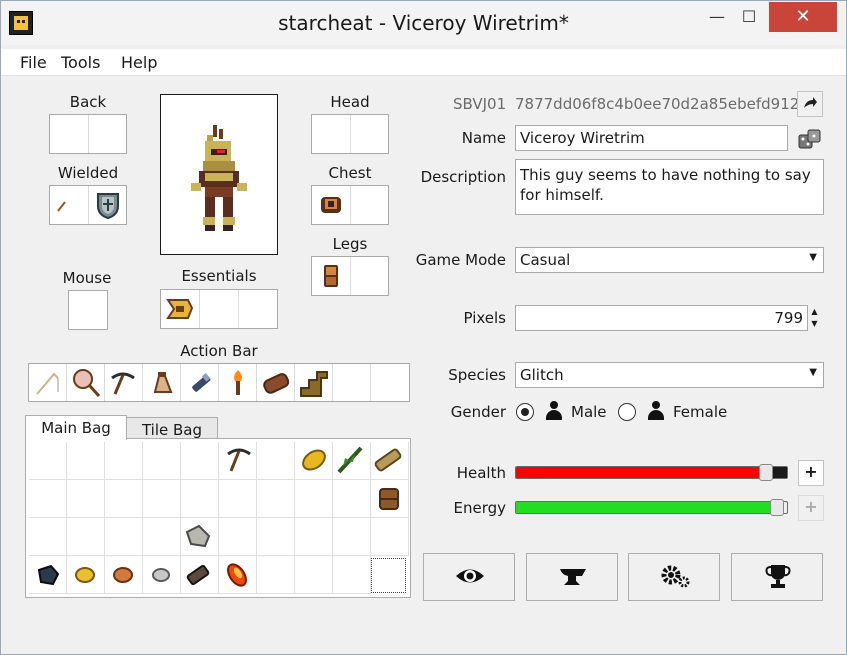 The height and width of the screenshot is (655, 847). I want to click on stone-block-icon, so click(198, 536).